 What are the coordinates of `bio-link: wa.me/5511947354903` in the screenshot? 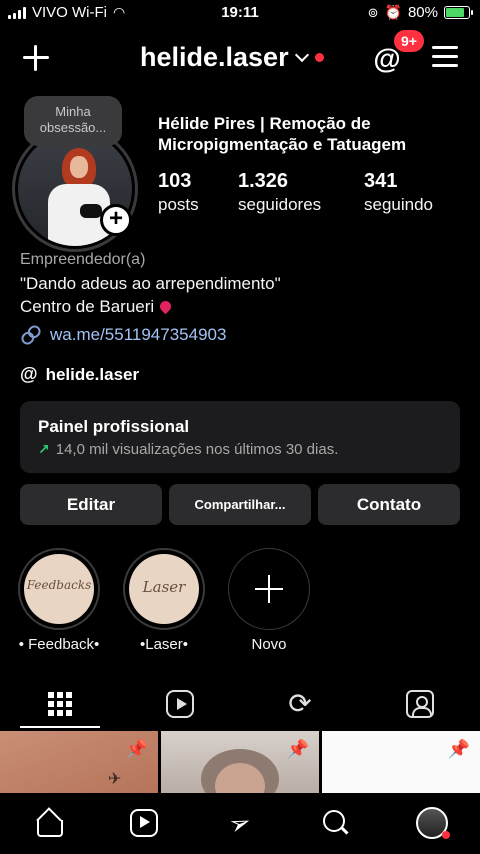 It's located at (122, 335).